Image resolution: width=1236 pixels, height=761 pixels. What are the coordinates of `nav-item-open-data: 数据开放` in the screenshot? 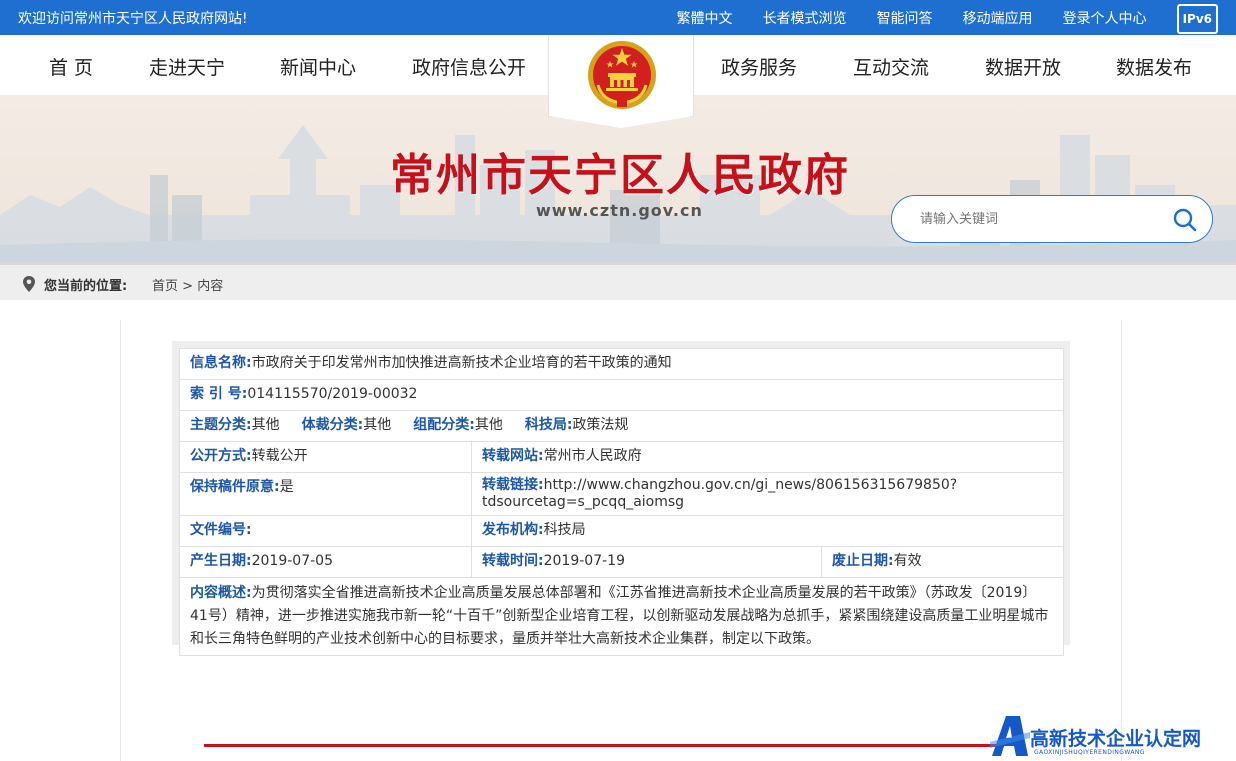 It's located at (1023, 66).